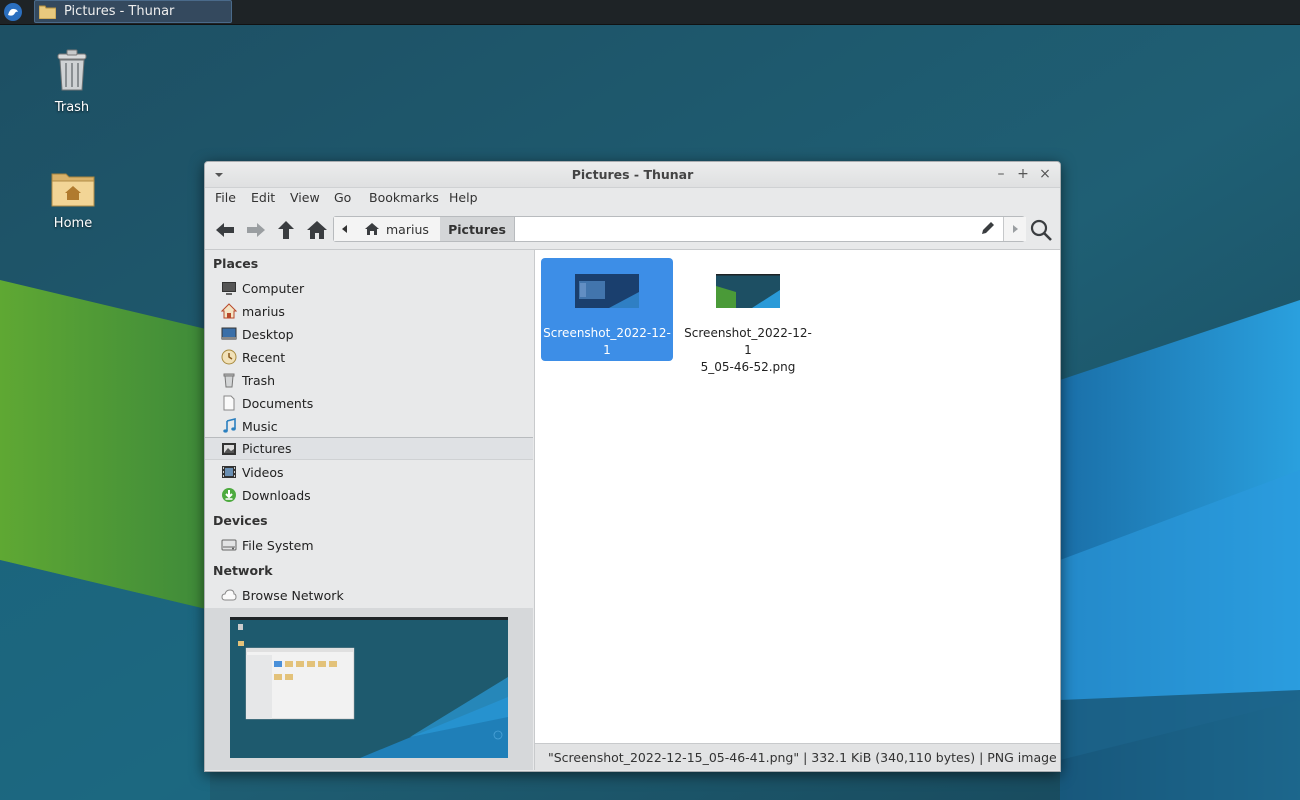  Describe the element at coordinates (463, 197) in the screenshot. I see `menu-help: Help` at that location.